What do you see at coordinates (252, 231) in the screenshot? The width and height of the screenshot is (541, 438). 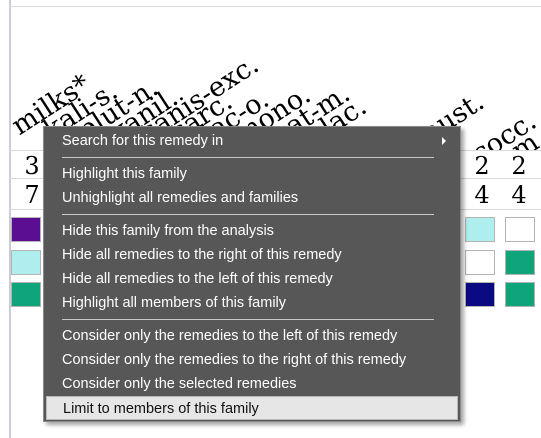 I see `menu-item-hide-family: Hide this family from the analysis` at bounding box center [252, 231].